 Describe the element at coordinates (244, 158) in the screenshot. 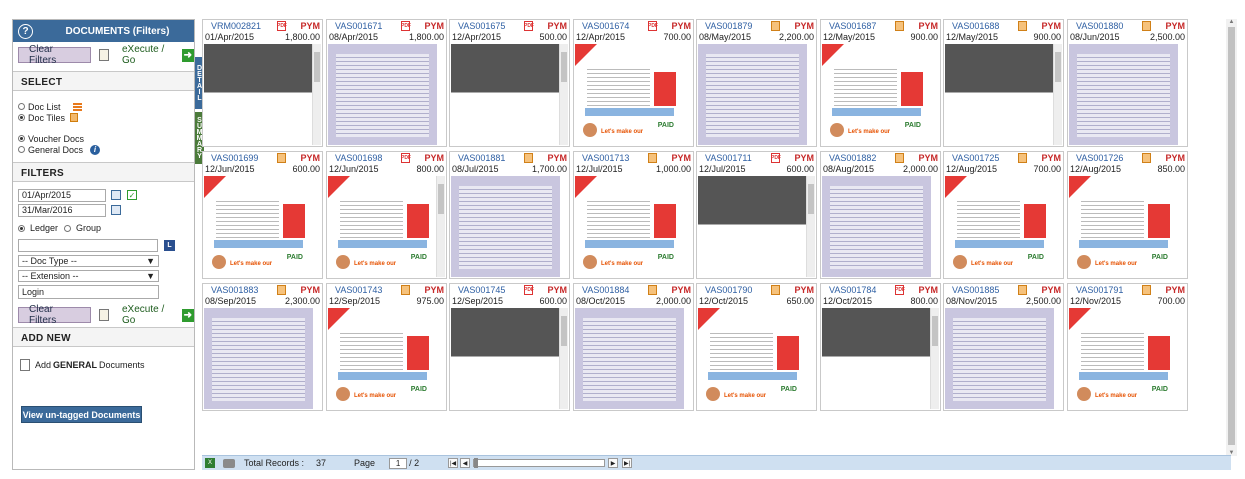

I see `document-number-link: VAS001699` at that location.